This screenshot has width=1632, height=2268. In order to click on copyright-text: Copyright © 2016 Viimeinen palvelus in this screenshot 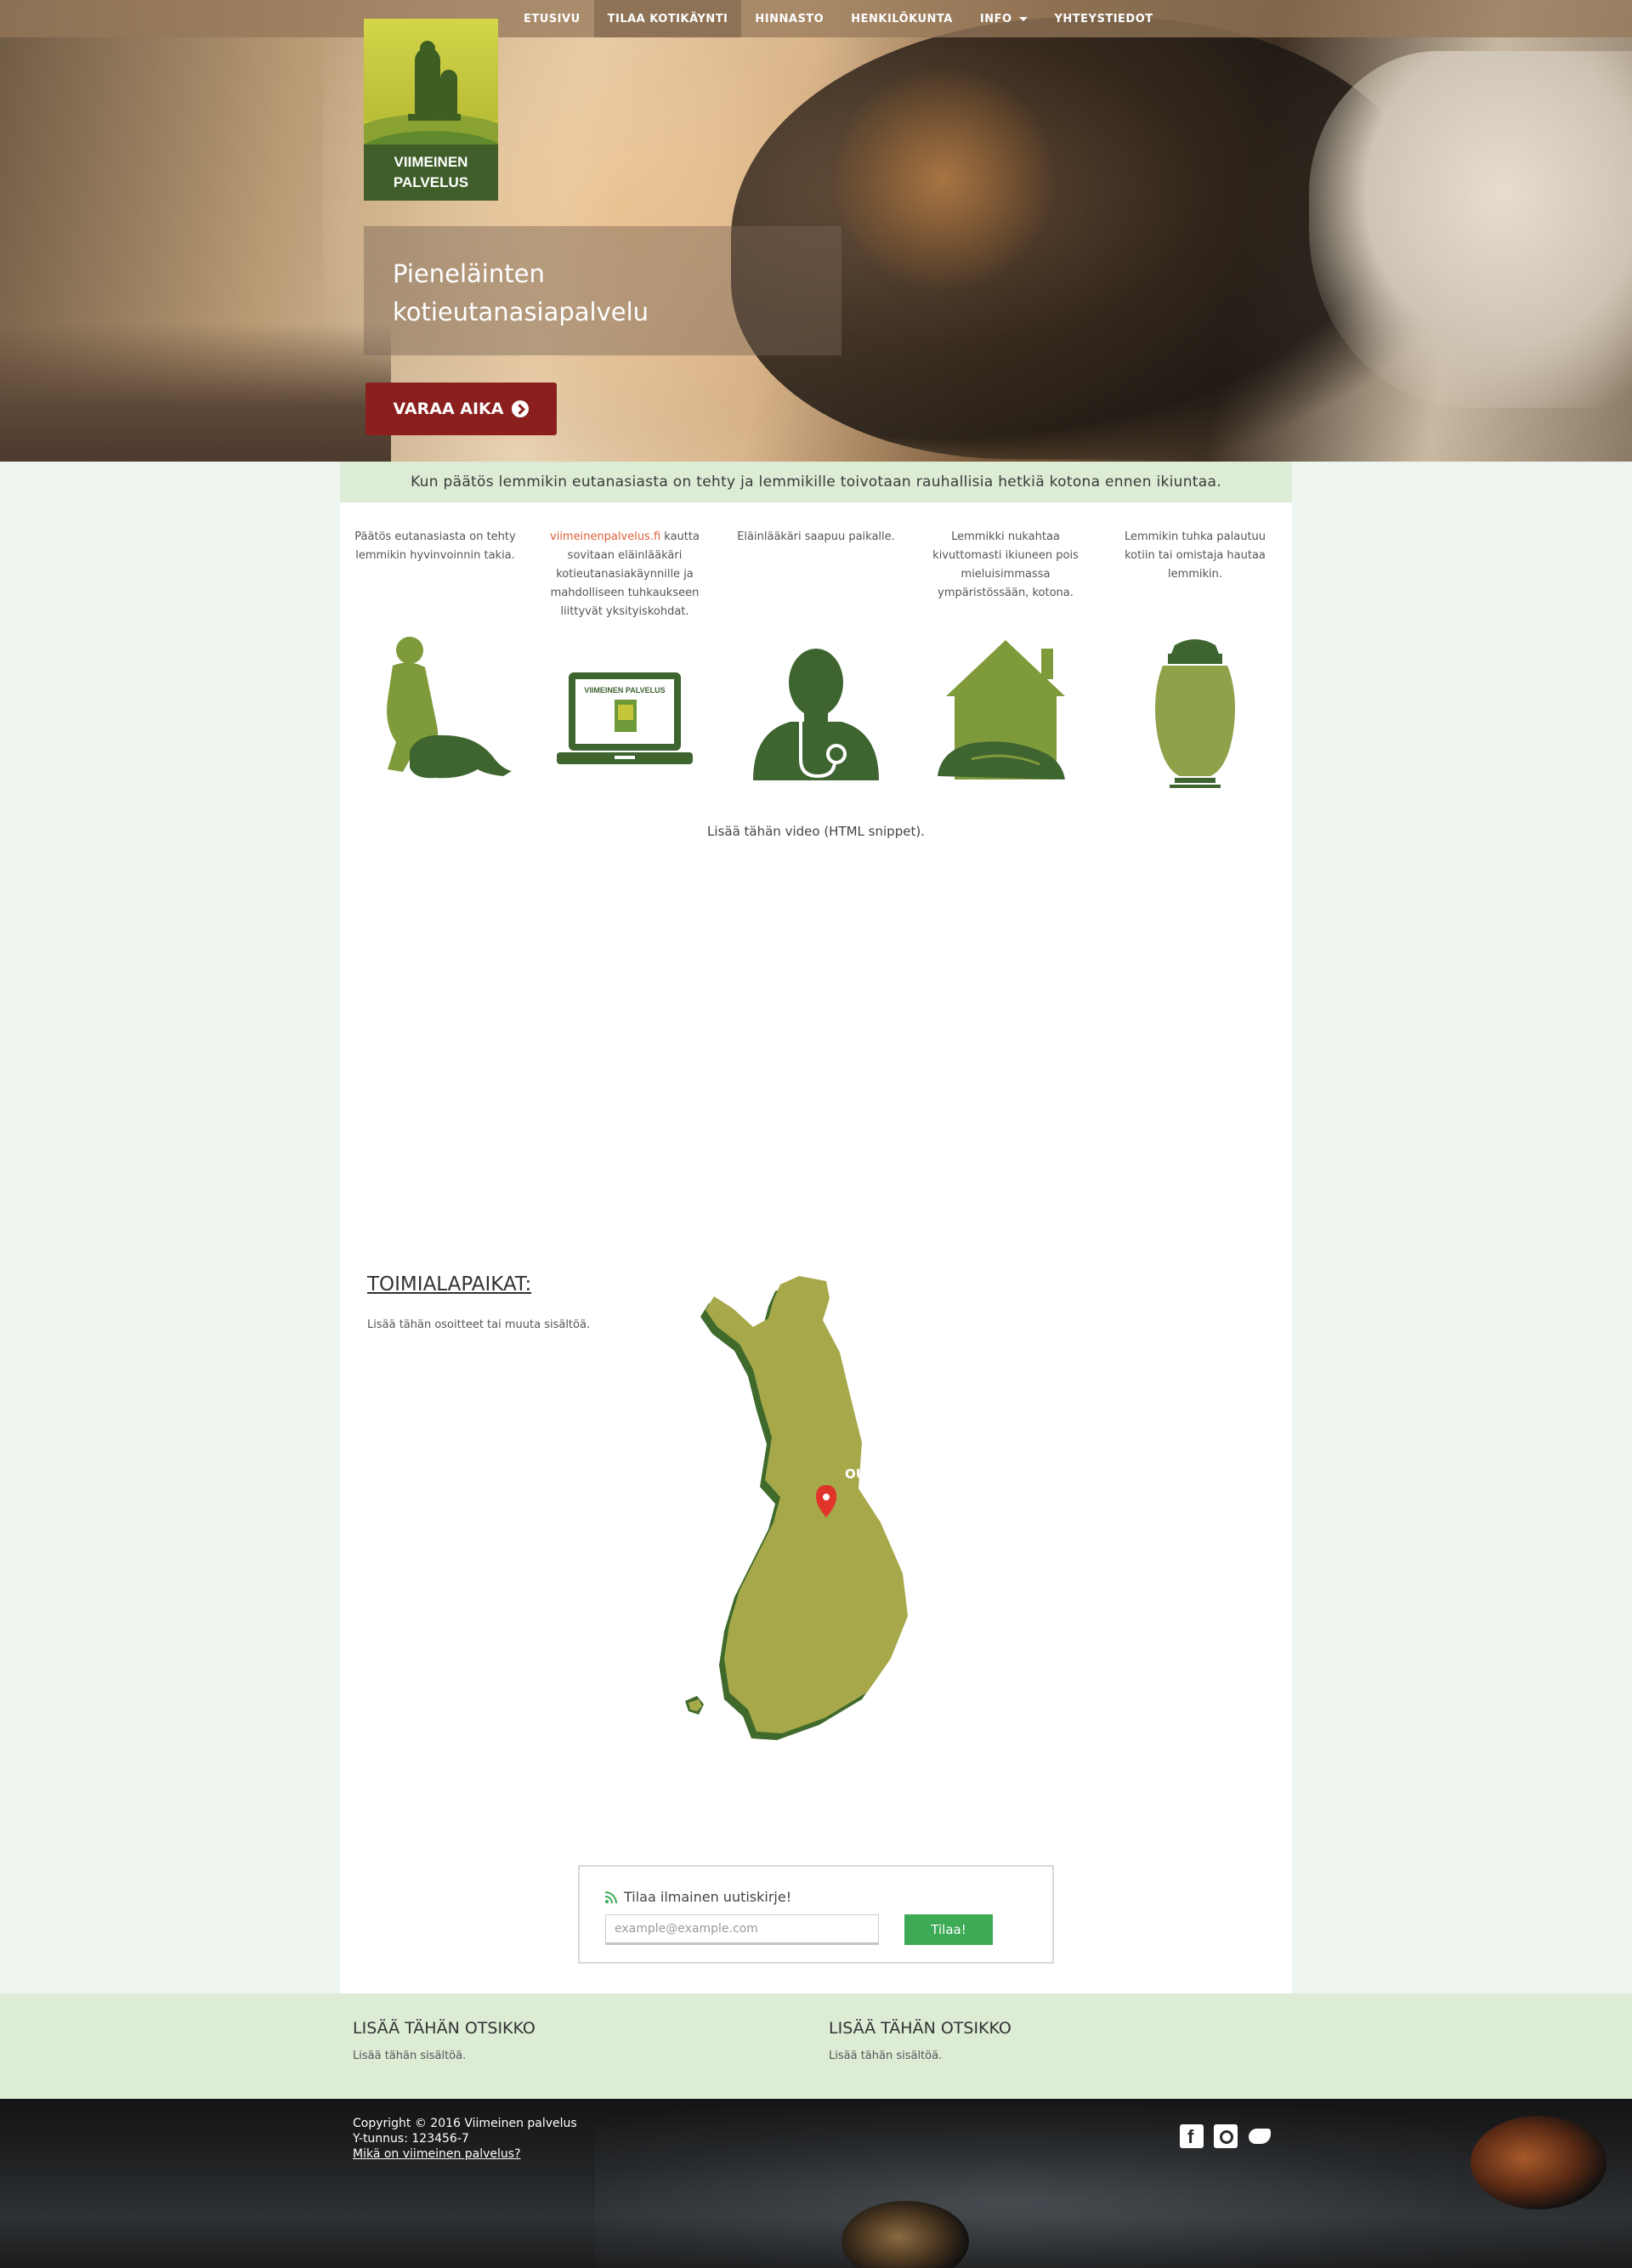, I will do `click(465, 2123)`.